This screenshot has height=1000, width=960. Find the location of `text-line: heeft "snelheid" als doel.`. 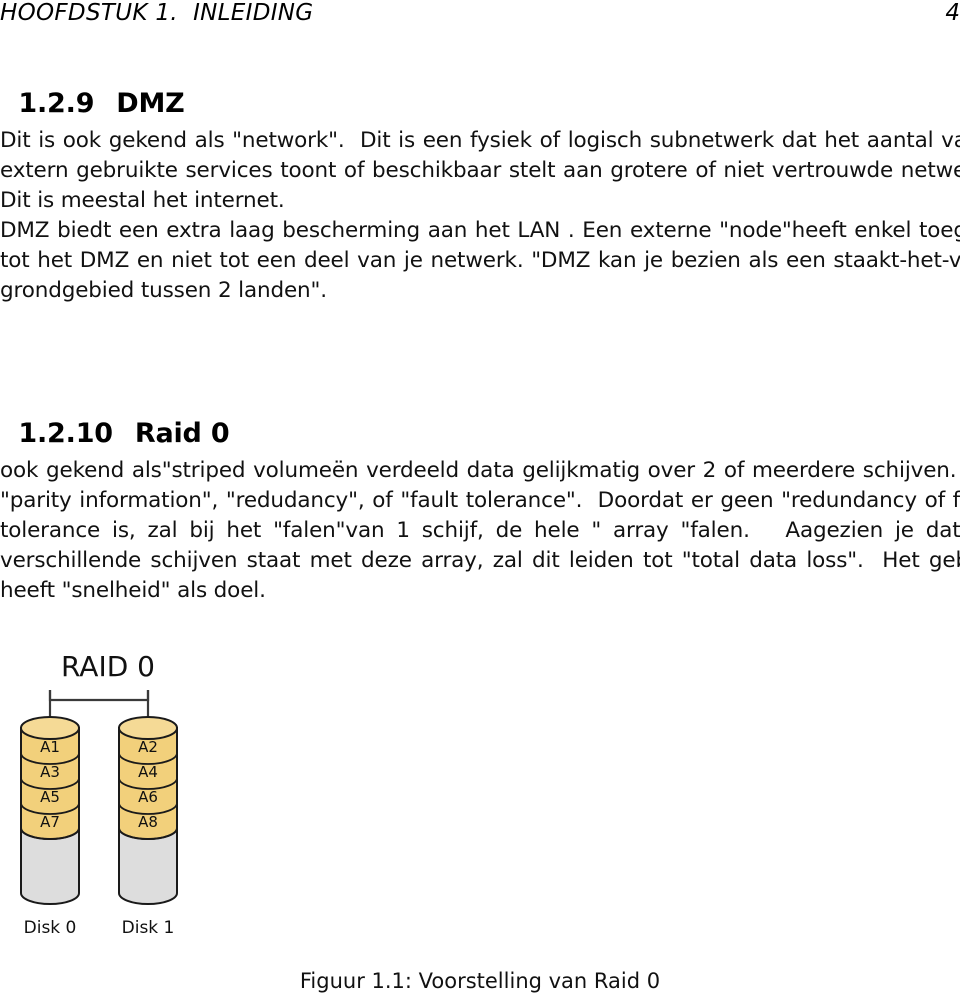

text-line: heeft "snelheid" als doel. is located at coordinates (133, 590).